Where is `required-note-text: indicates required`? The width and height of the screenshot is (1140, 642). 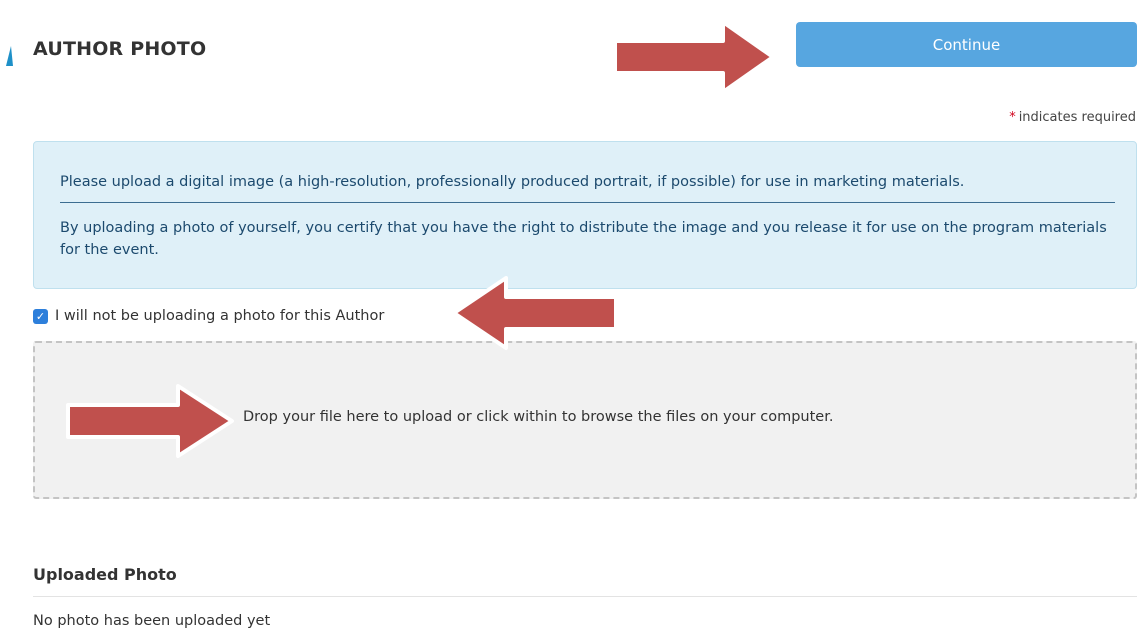
required-note-text: indicates required is located at coordinates (1077, 117).